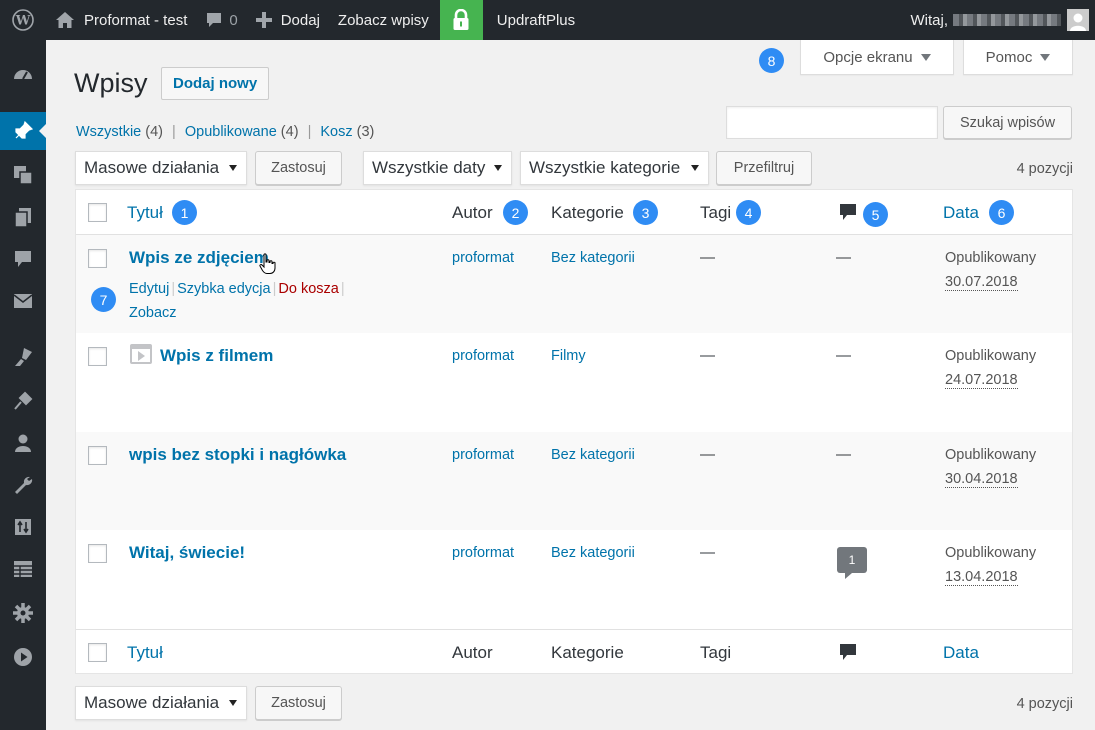 The width and height of the screenshot is (1095, 730). Describe the element at coordinates (515, 212) in the screenshot. I see `marker-2: 2` at that location.